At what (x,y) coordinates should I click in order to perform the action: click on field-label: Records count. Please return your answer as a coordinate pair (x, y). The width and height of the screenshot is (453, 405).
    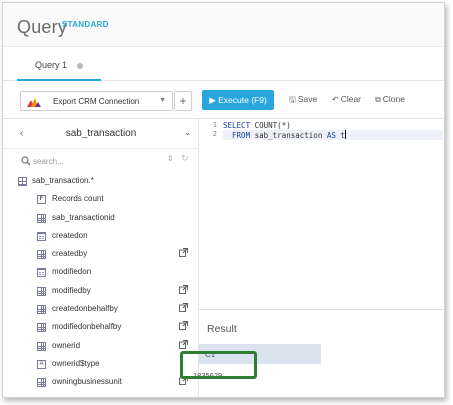
    Looking at the image, I should click on (78, 199).